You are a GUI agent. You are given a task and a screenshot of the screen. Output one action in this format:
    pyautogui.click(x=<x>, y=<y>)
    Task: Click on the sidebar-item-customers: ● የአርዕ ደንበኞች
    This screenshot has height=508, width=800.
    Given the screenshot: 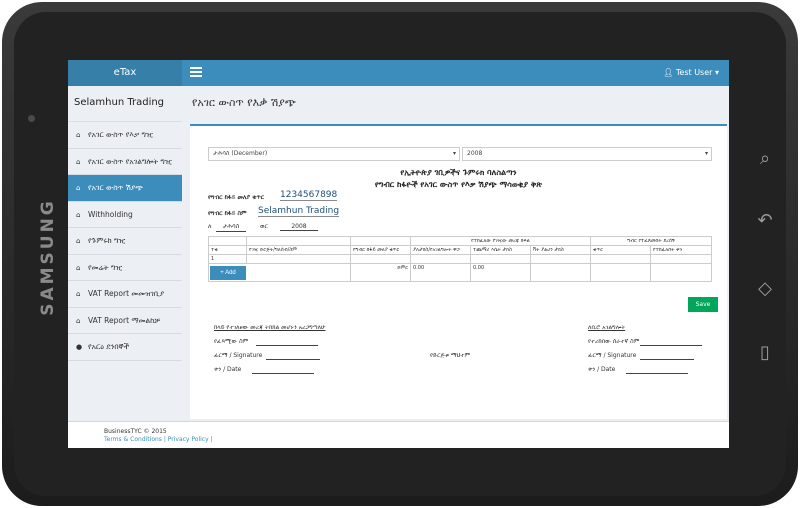 What is the action you would take?
    pyautogui.click(x=125, y=347)
    